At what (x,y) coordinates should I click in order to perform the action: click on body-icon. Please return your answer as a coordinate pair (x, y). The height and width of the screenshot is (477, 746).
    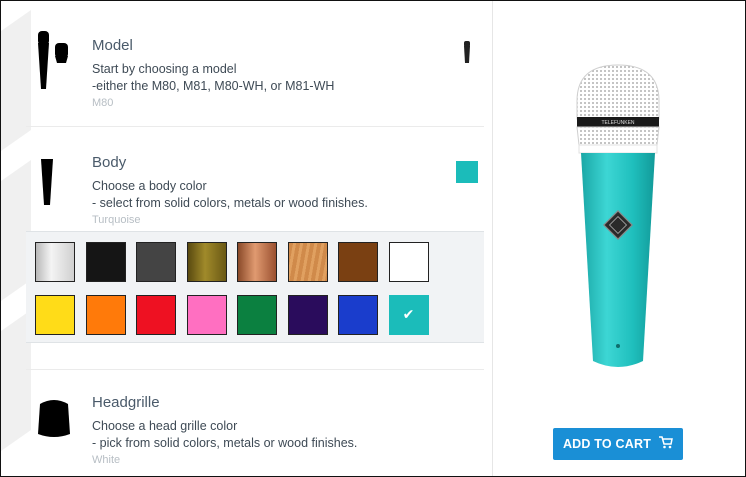
    Looking at the image, I should click on (47, 184).